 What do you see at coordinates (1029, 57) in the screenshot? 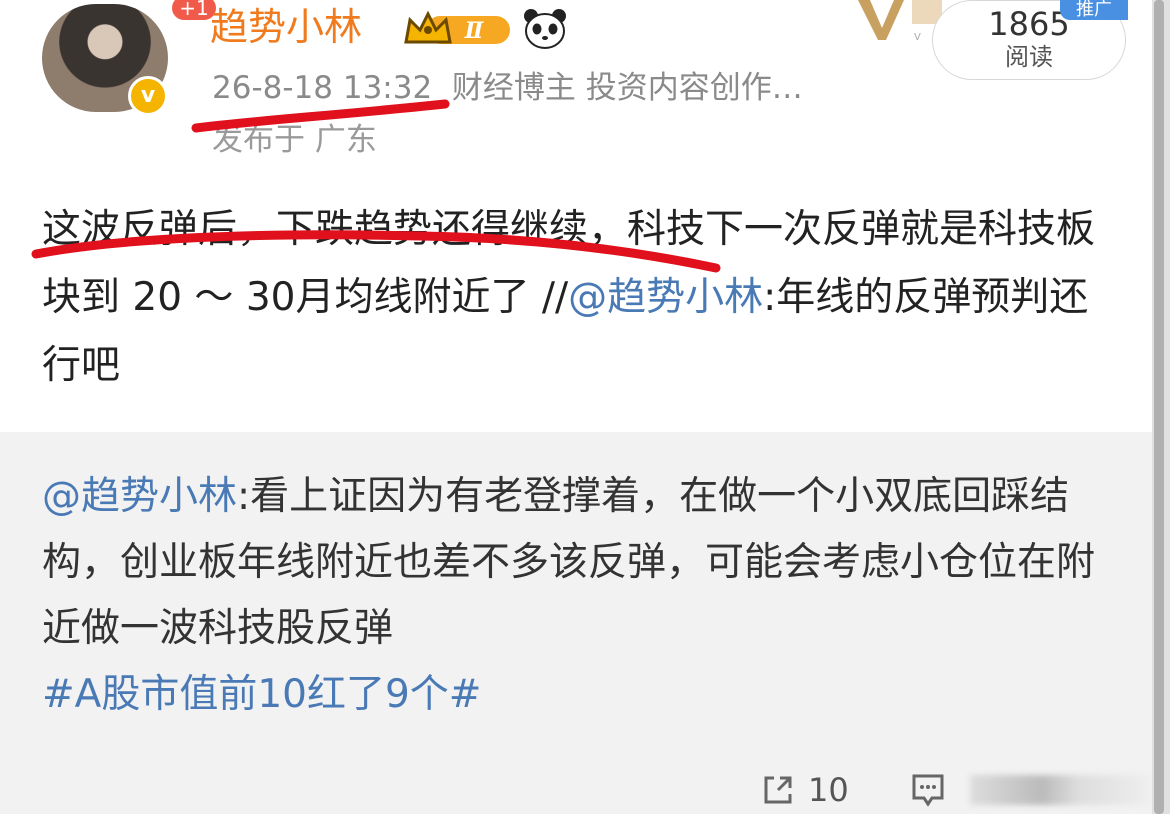
I see `read-label: 阅读` at bounding box center [1029, 57].